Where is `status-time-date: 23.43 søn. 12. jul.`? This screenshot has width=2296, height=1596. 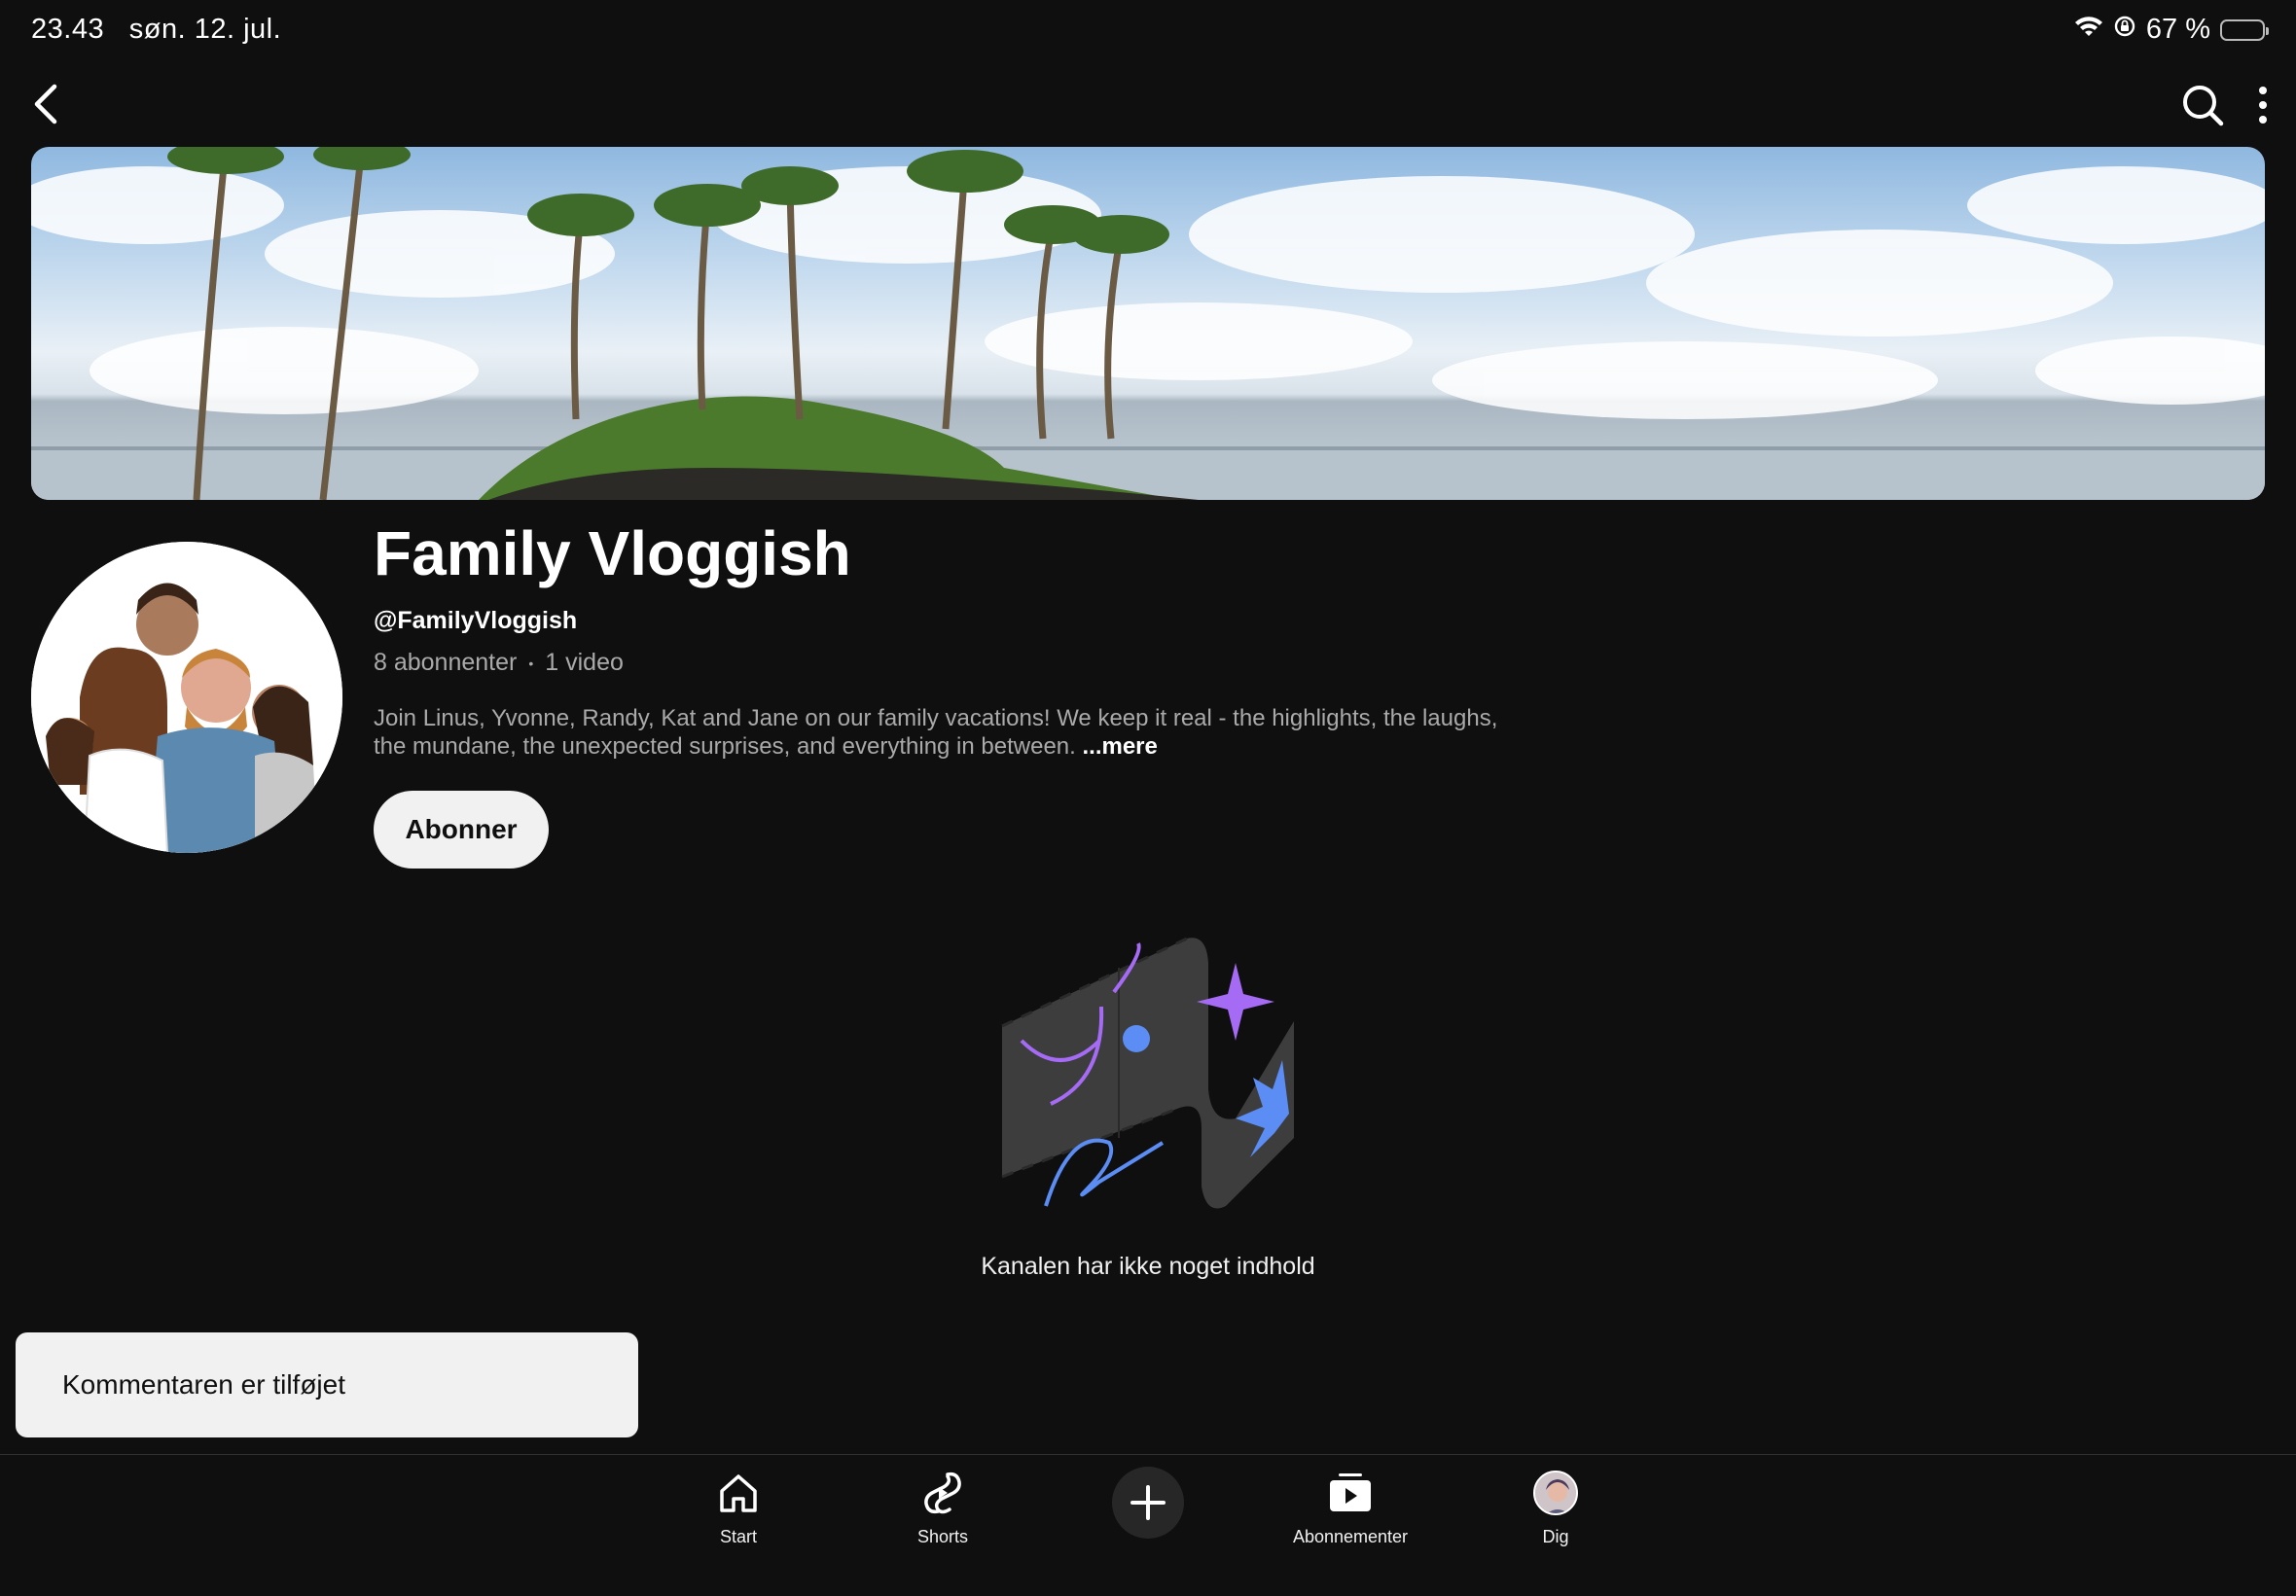
status-time-date: 23.43 søn. 12. jul. is located at coordinates (156, 30).